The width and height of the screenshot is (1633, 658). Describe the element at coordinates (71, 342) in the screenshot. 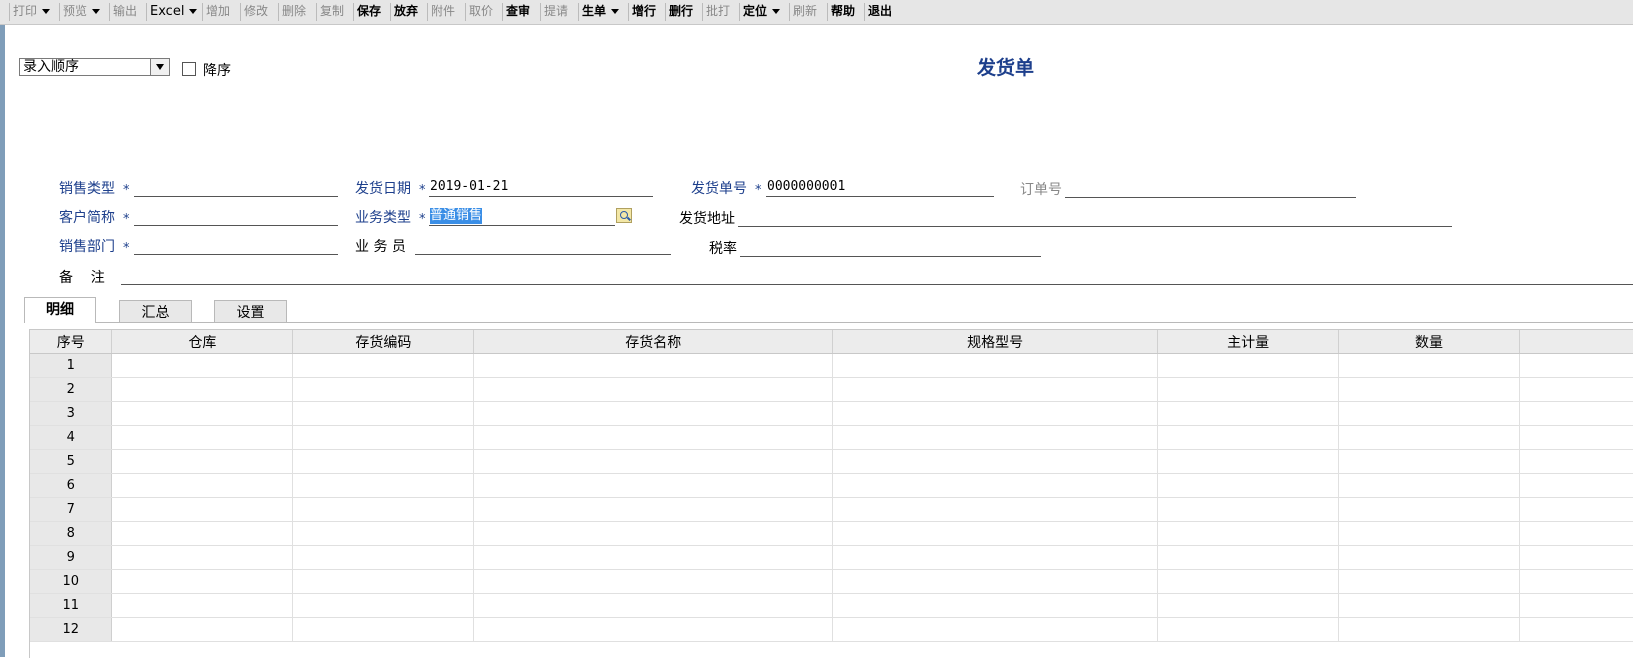

I see `column-header: 序号` at that location.